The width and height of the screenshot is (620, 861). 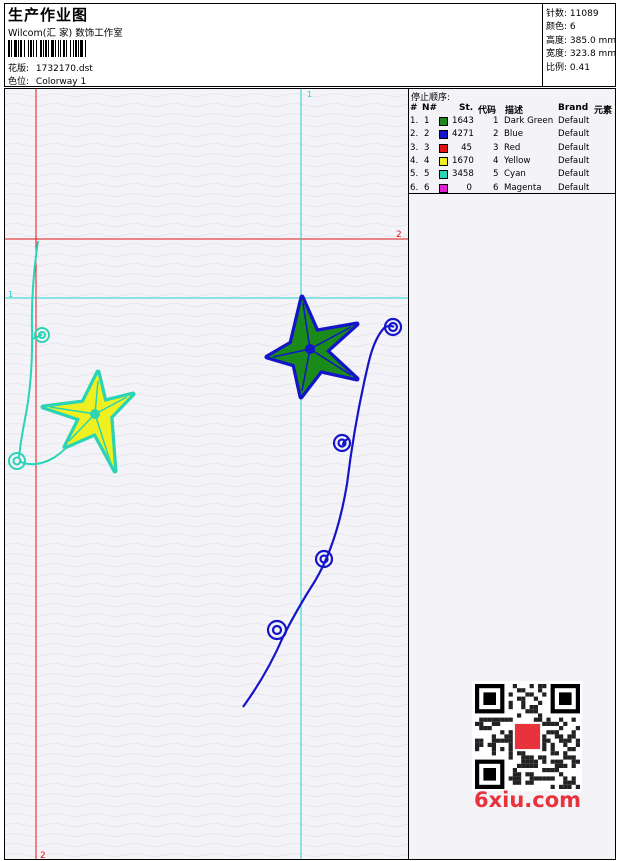 I want to click on stitches-stat: 针数: 11089, so click(x=572, y=12).